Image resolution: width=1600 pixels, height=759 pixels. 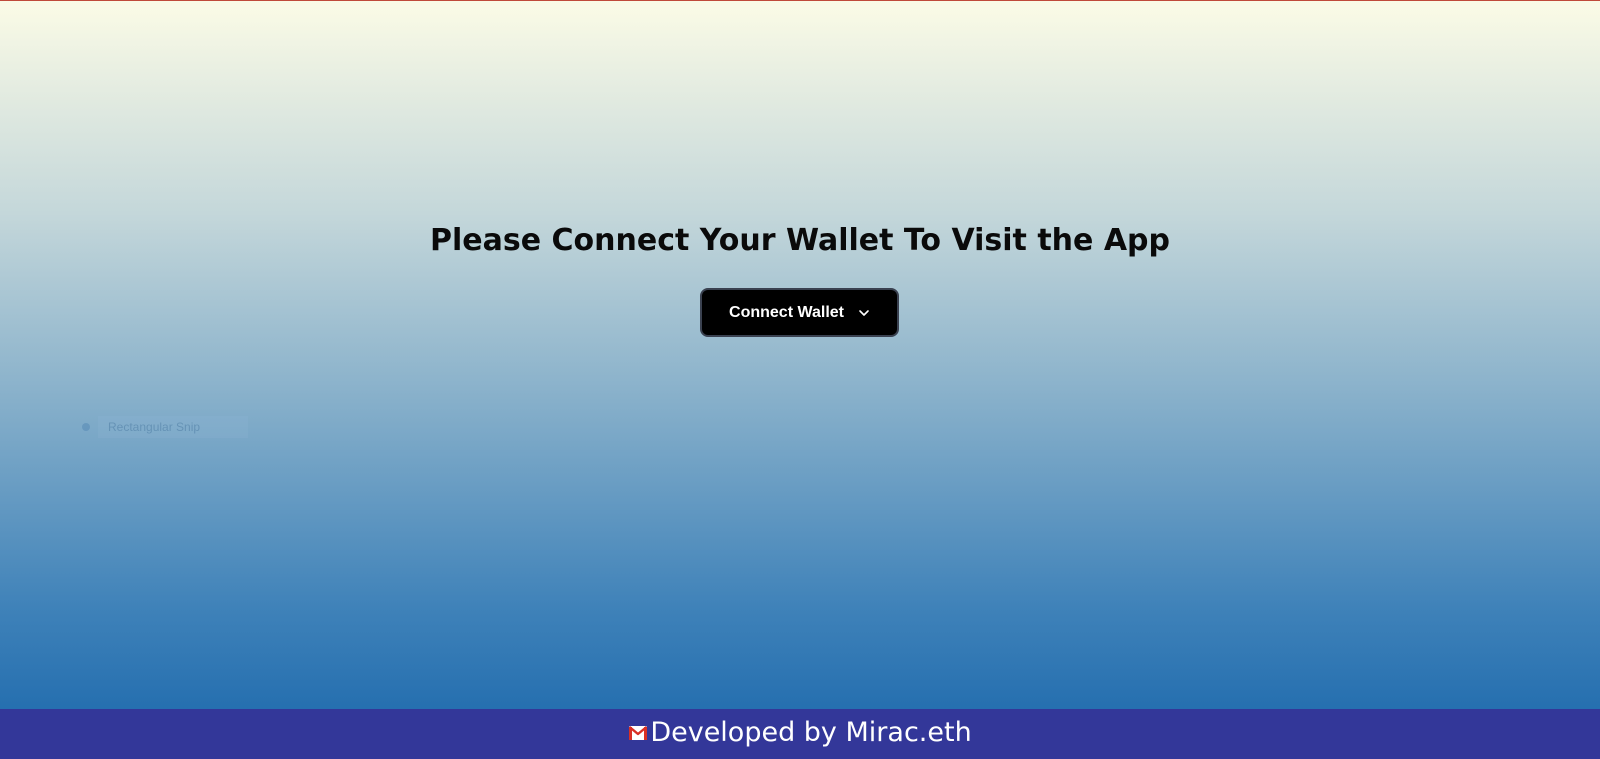 What do you see at coordinates (86, 427) in the screenshot?
I see `snip-icon` at bounding box center [86, 427].